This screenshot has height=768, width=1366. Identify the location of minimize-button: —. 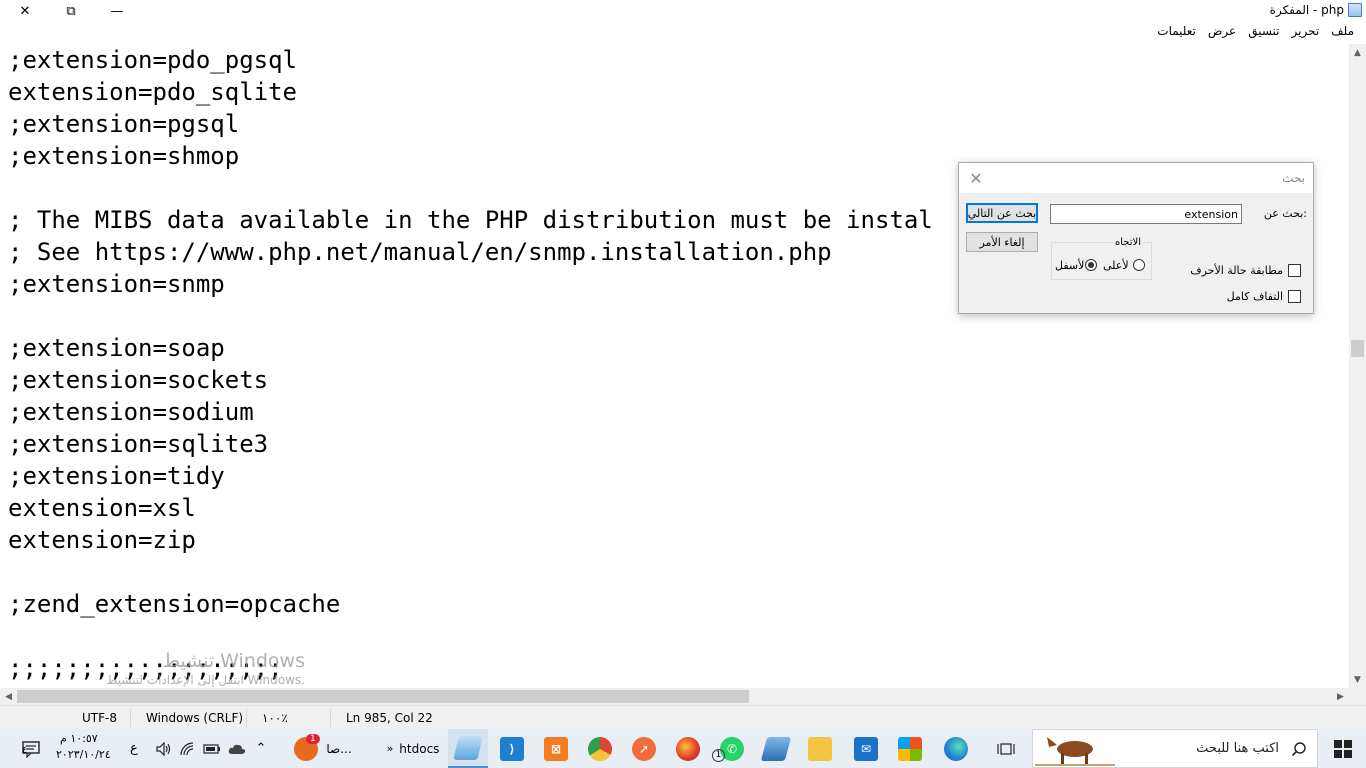
(117, 11).